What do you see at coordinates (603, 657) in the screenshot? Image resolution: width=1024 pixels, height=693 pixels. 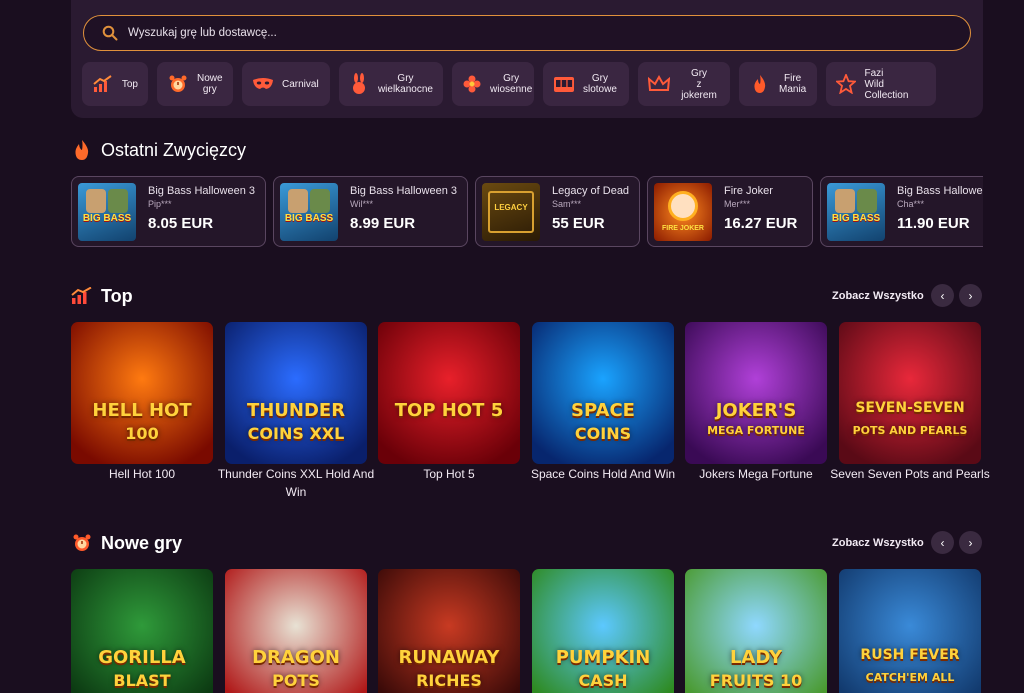 I see `game-logo-text: PUMPKIN` at bounding box center [603, 657].